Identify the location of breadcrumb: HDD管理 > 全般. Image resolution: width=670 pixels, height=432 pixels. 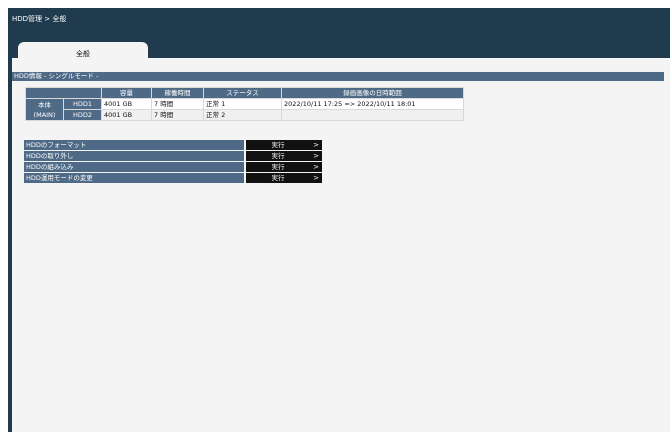
(39, 19).